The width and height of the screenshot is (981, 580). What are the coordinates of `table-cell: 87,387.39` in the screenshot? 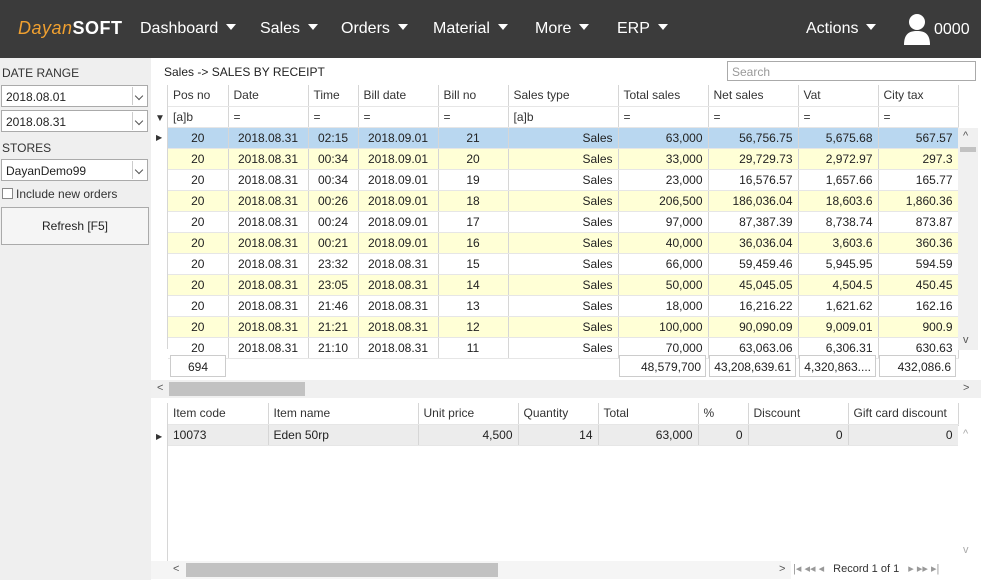 It's located at (753, 222).